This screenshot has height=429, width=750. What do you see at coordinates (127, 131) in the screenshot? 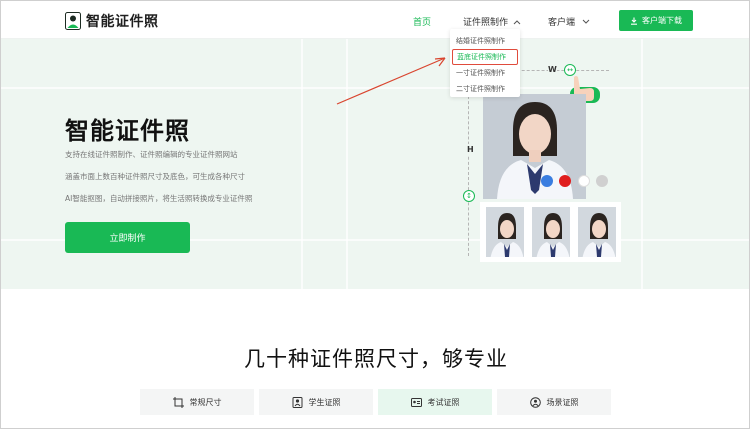
I see `hero-title: 智能证件照` at bounding box center [127, 131].